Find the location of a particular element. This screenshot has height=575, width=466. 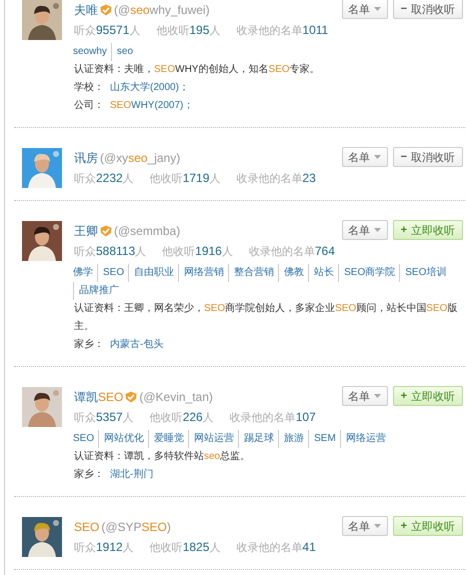

tag-link: 踢足球 is located at coordinates (259, 439).